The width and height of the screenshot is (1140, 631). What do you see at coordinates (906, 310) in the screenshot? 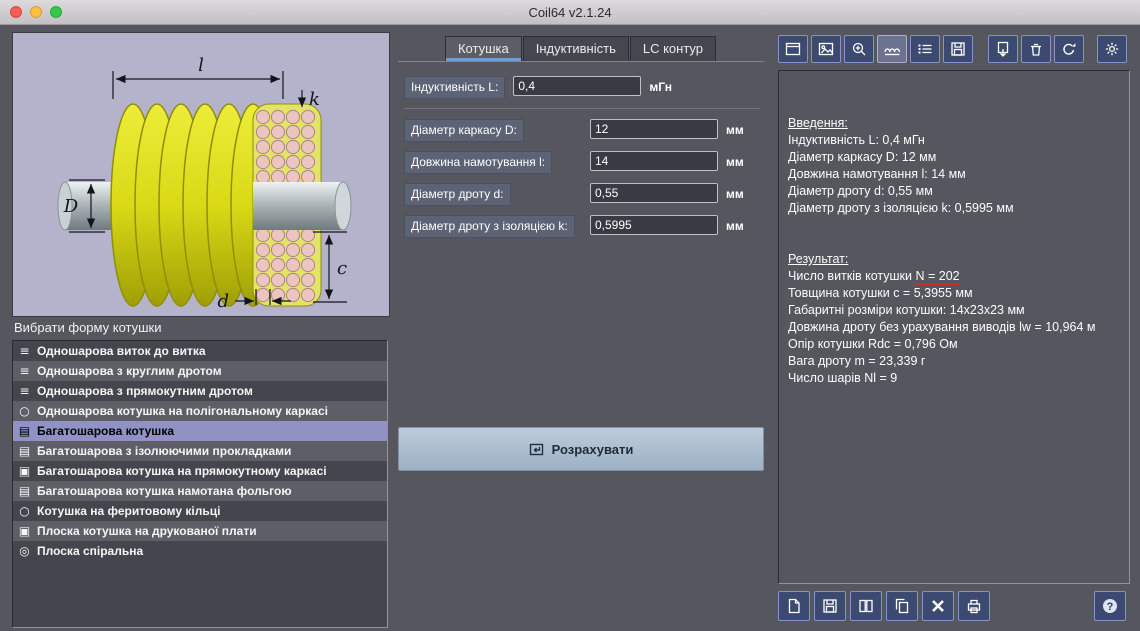
I see `result-line: Габаритні розміри котушки: 14x23x23 мм` at bounding box center [906, 310].